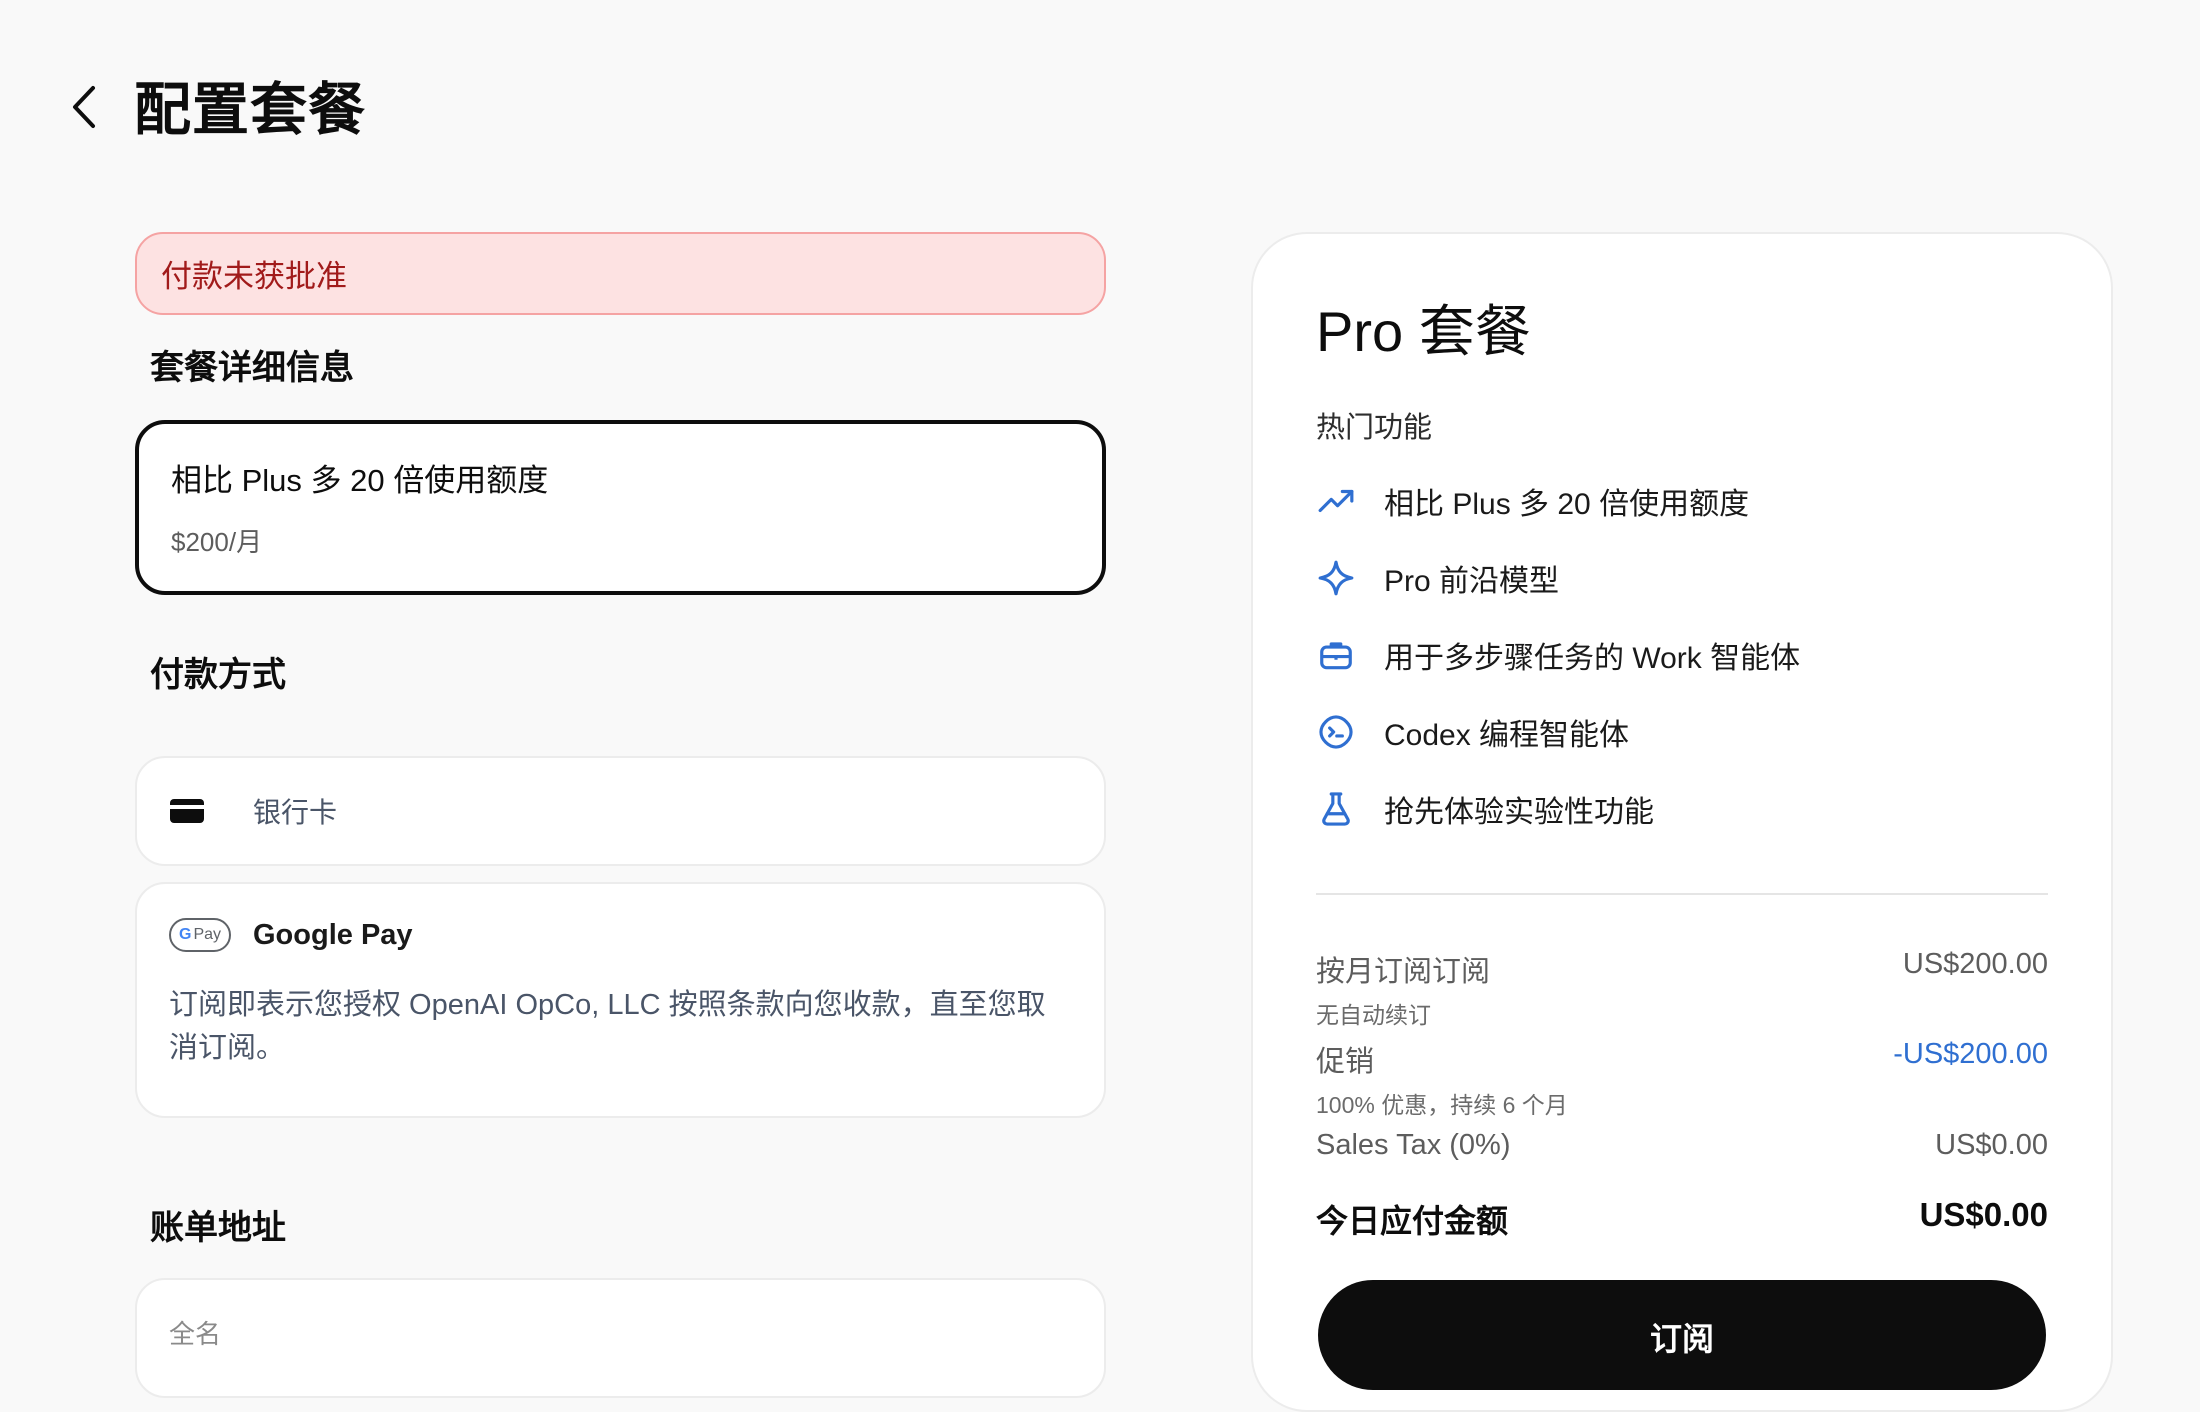  What do you see at coordinates (333, 934) in the screenshot?
I see `google-pay-label: Google Pay` at bounding box center [333, 934].